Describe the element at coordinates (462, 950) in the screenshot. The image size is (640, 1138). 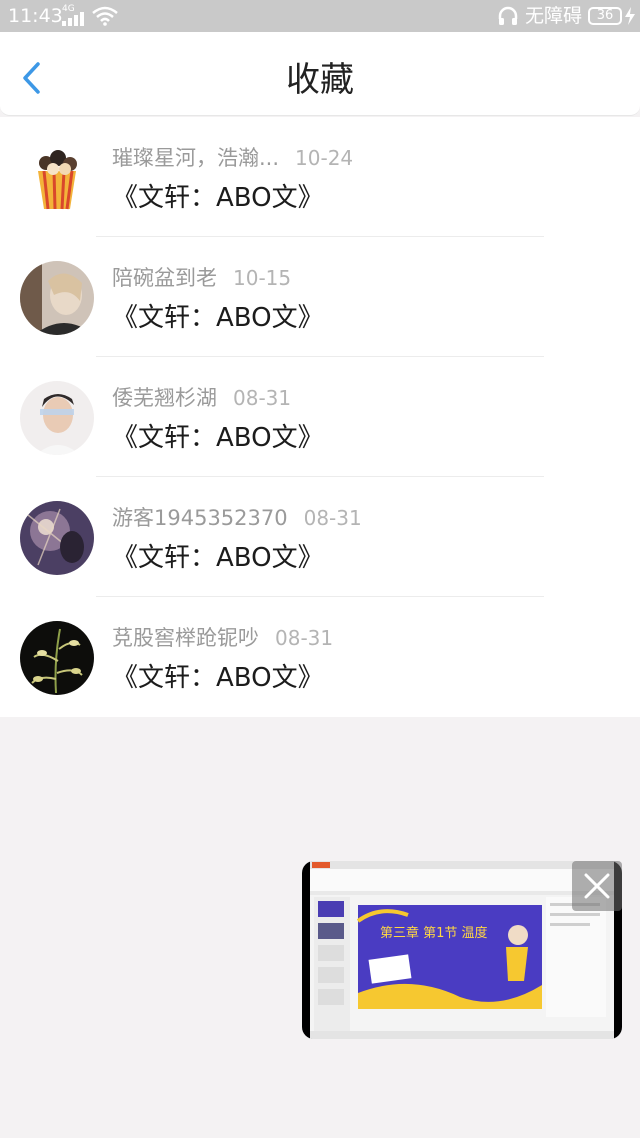
I see `floating-window-screen: 第三章 第1节 温度` at that location.